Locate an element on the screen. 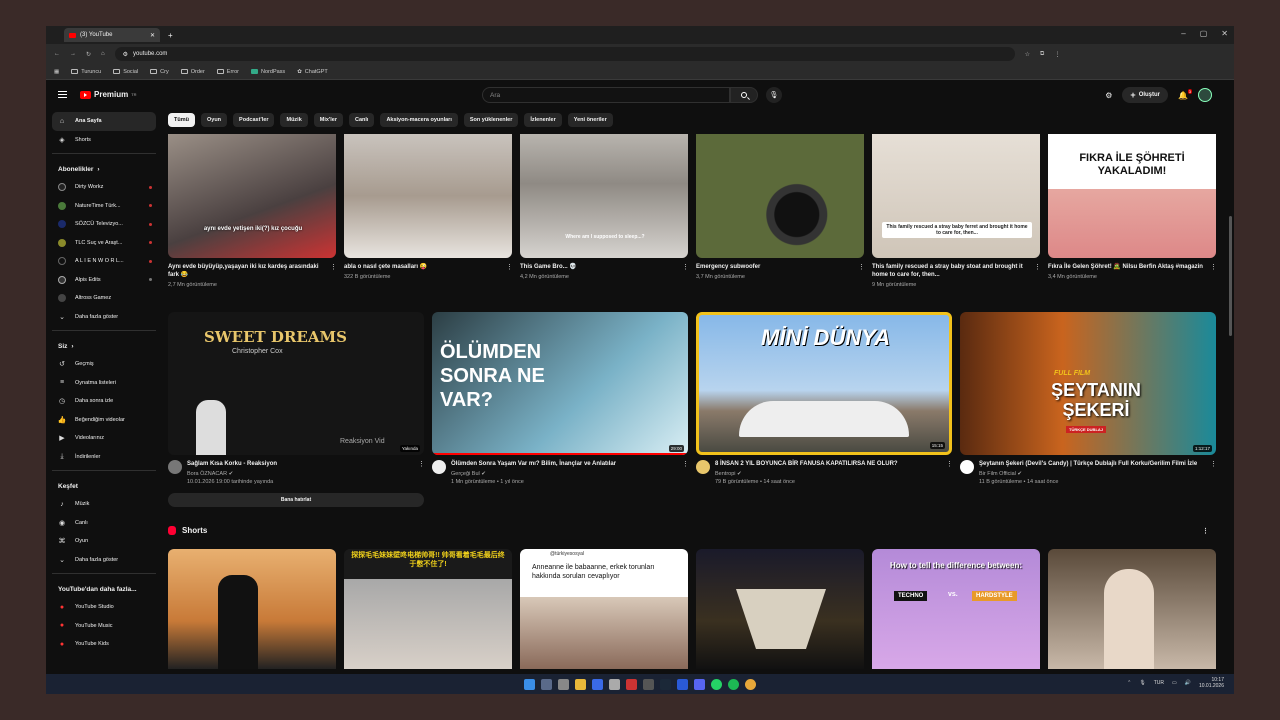 The height and width of the screenshot is (720, 1280). bookmark-item: Cry is located at coordinates (159, 72).